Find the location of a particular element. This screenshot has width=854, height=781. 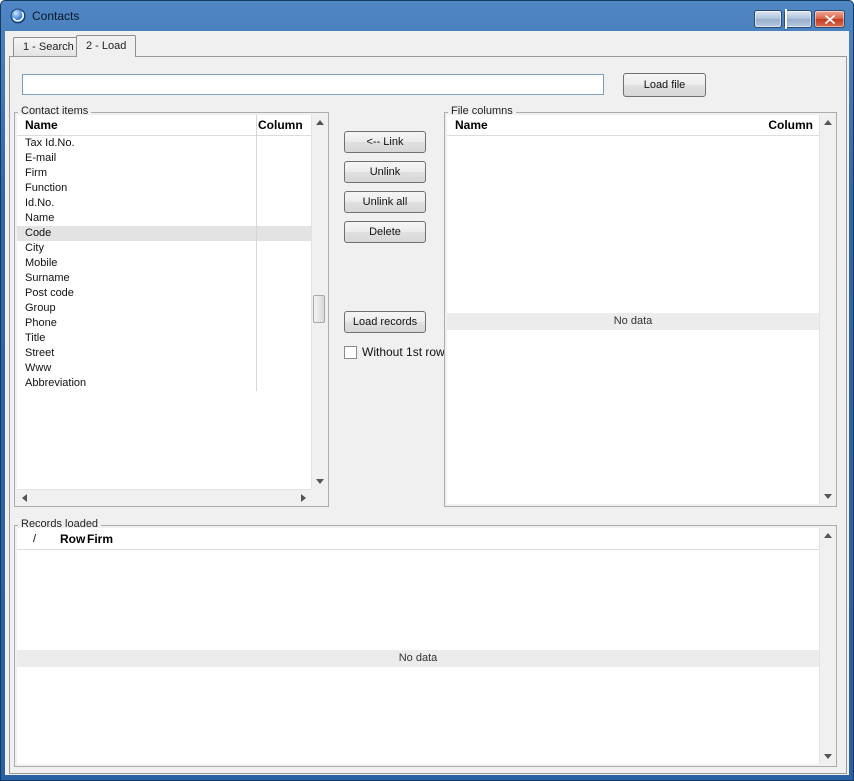

scroll-right-icon is located at coordinates (303, 497).